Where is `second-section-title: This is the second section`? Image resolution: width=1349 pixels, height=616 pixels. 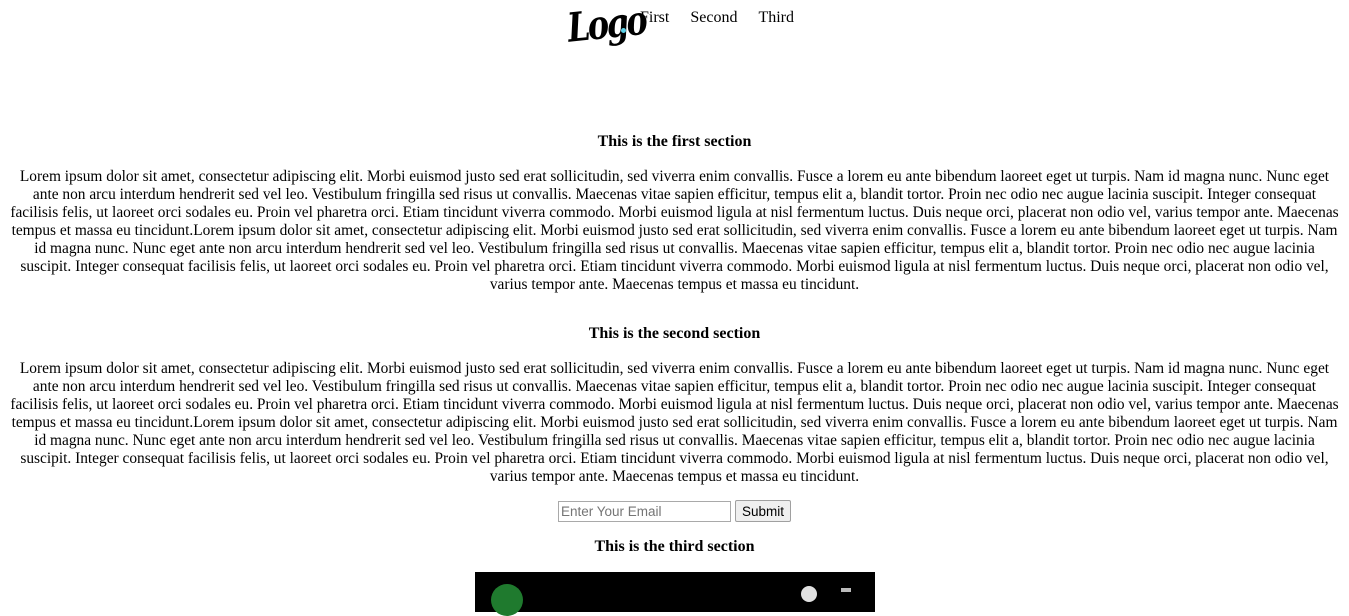 second-section-title: This is the second section is located at coordinates (674, 333).